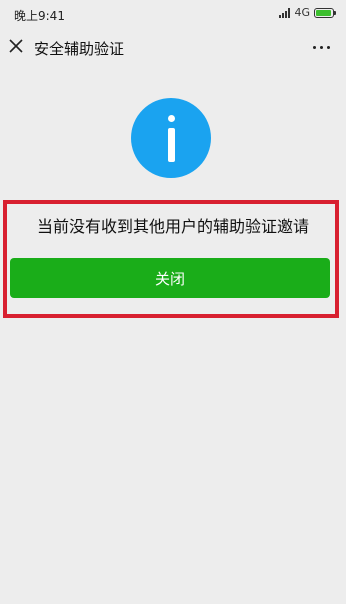  I want to click on close-icon, so click(16, 46).